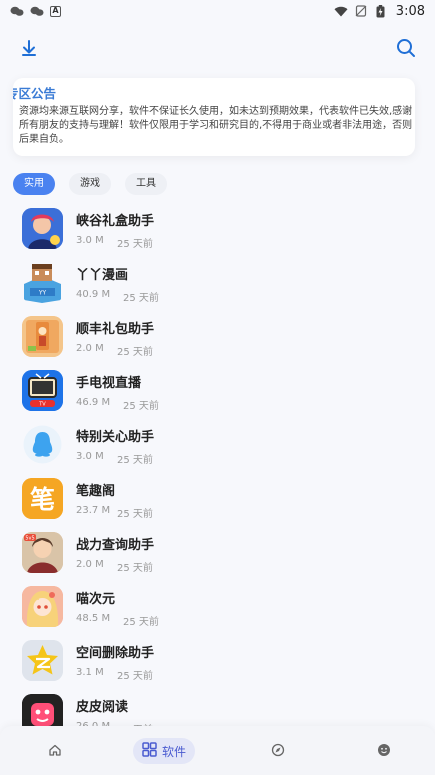 The width and height of the screenshot is (435, 775). What do you see at coordinates (341, 11) in the screenshot?
I see `wifi-icon` at bounding box center [341, 11].